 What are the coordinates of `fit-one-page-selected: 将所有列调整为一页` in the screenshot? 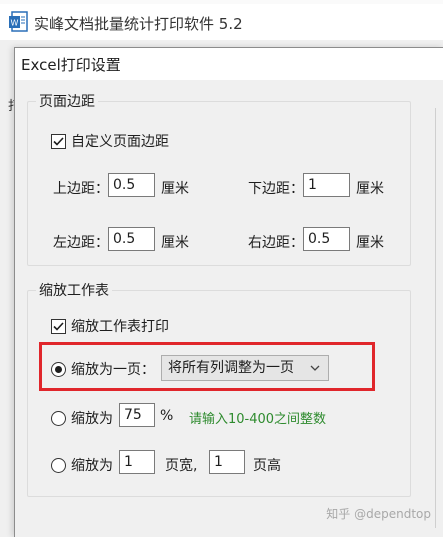 It's located at (231, 368).